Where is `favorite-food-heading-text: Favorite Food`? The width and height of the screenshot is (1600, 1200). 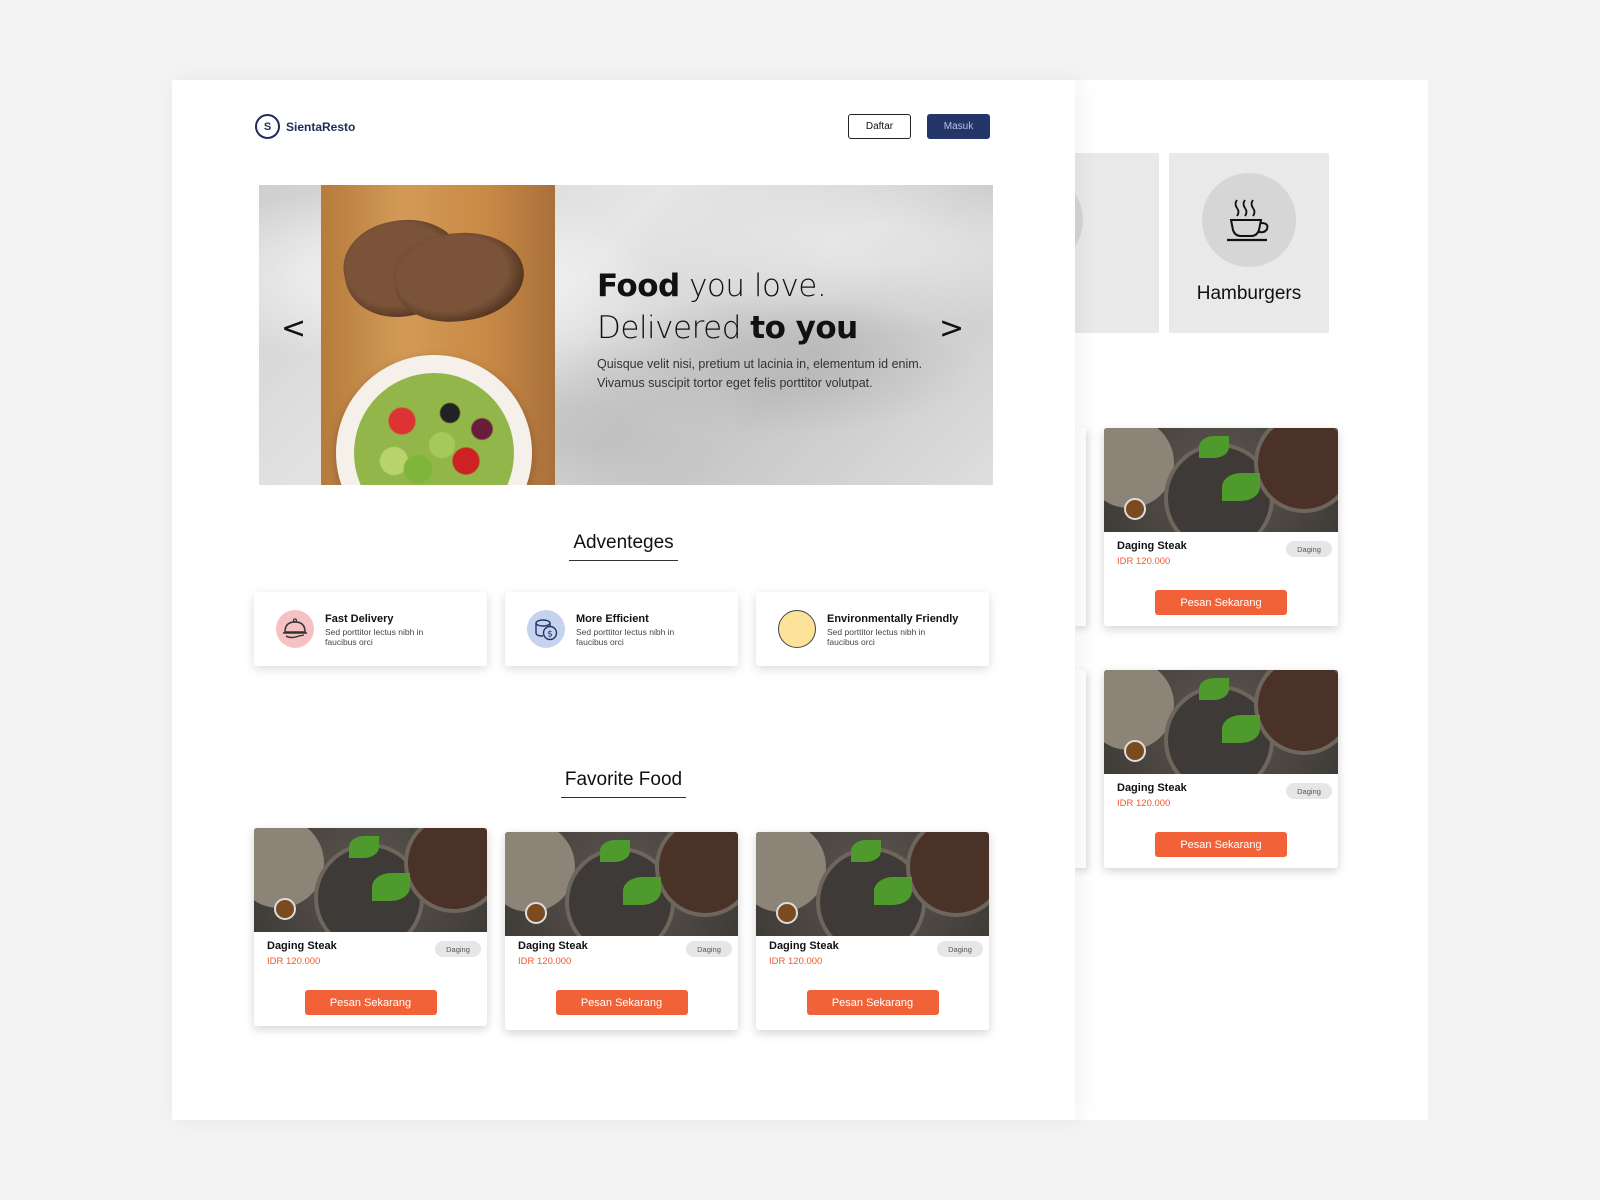 favorite-food-heading-text: Favorite Food is located at coordinates (623, 783).